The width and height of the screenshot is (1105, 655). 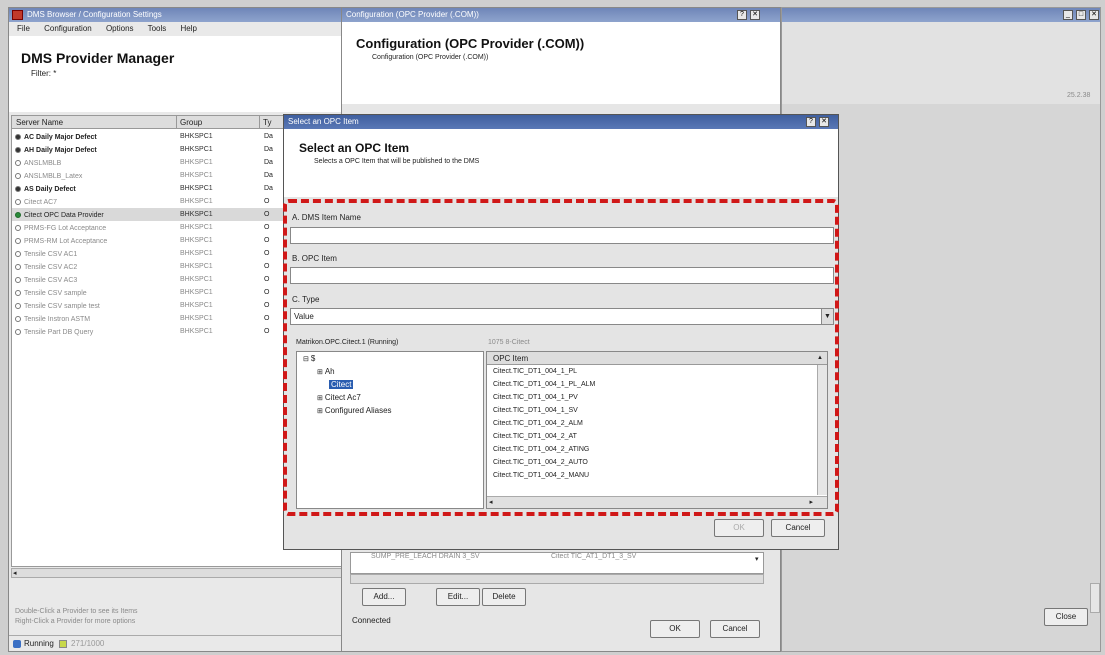 I want to click on provider-name: ANSLMBLB_Latex, so click(x=53, y=176).